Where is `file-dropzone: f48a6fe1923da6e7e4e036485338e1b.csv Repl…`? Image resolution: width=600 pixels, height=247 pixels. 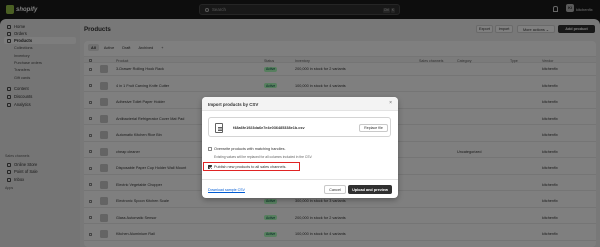 file-dropzone: f48a6fe1923da6e7e4e036485338e1b.csv Repl… is located at coordinates (299, 127).